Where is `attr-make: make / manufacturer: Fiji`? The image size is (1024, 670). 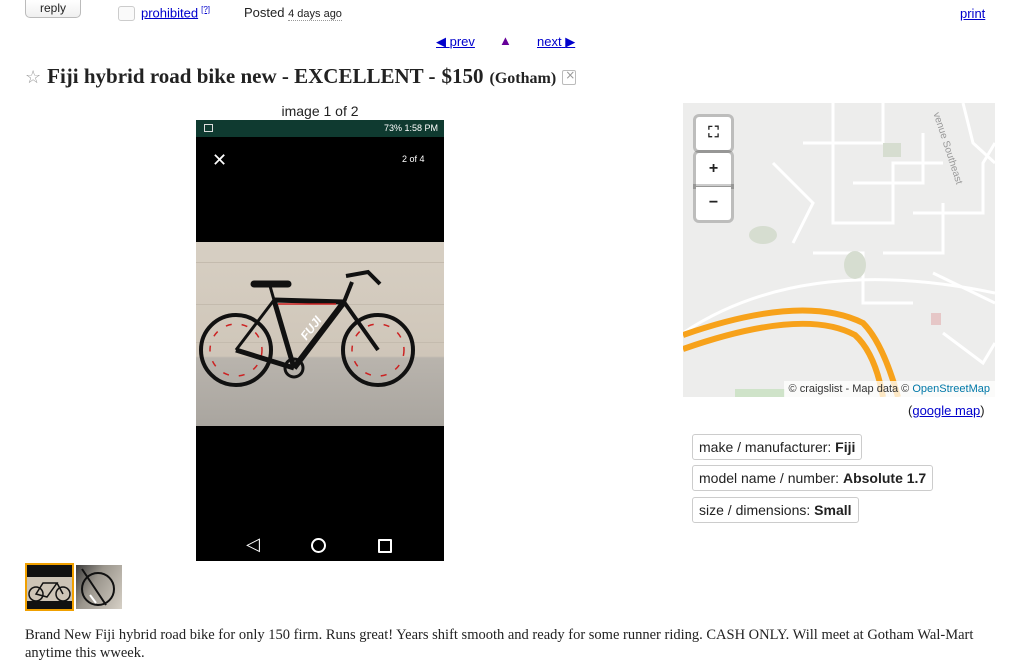
attr-make: make / manufacturer: Fiji is located at coordinates (777, 447).